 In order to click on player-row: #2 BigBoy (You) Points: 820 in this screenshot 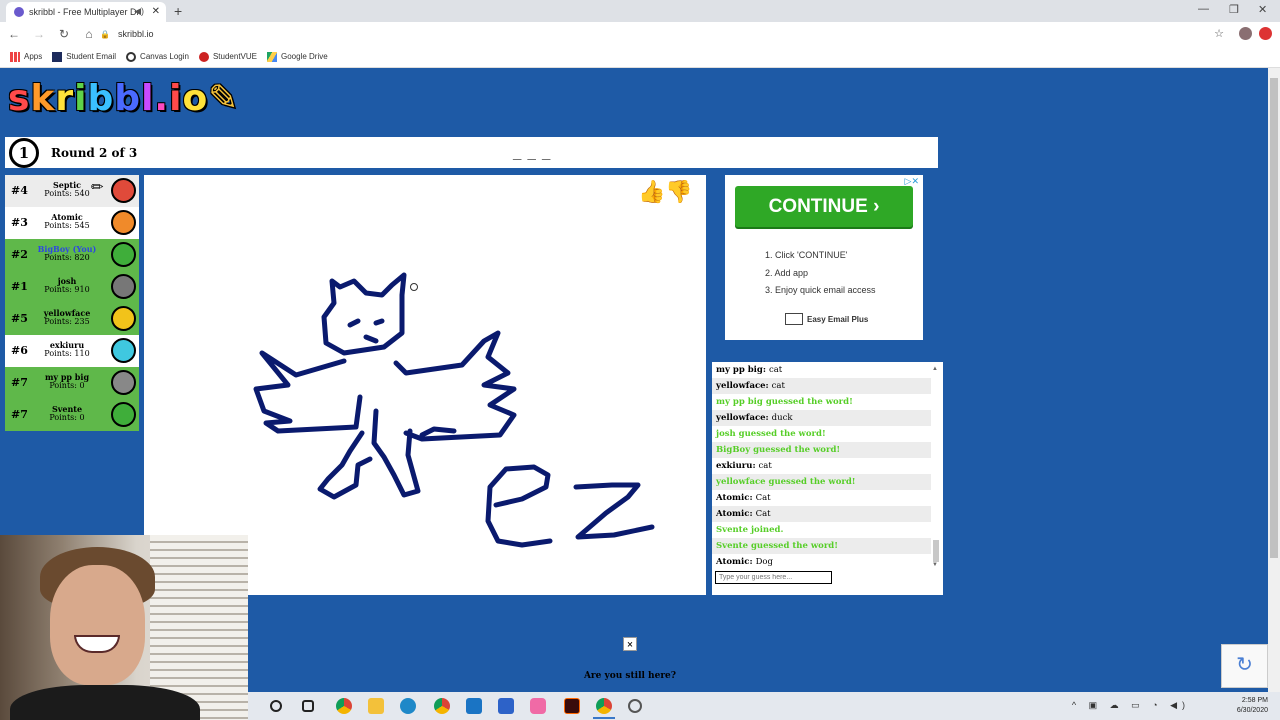, I will do `click(72, 255)`.